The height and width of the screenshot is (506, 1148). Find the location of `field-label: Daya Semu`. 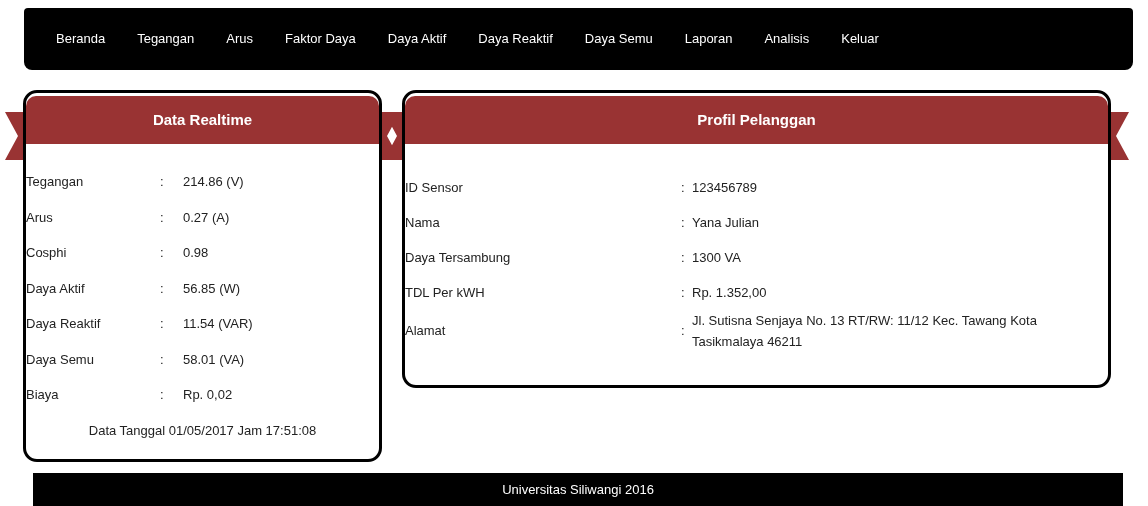

field-label: Daya Semu is located at coordinates (60, 359).